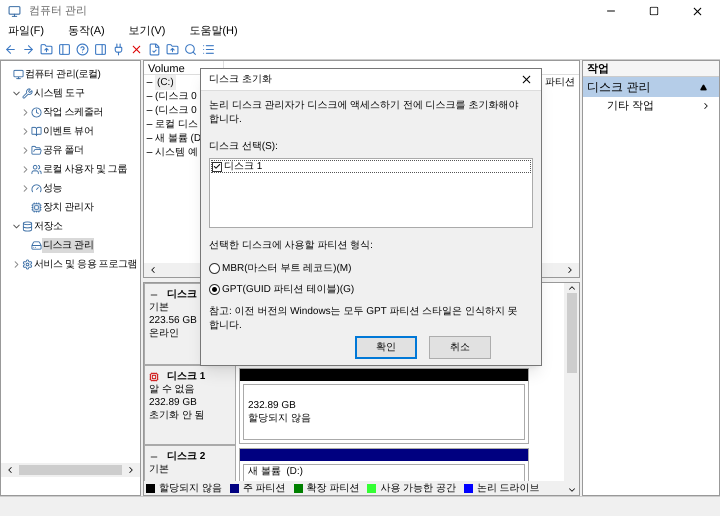  Describe the element at coordinates (287, 268) in the screenshot. I see `radio-label: MBR(마스터 부트 레코드)(M)` at that location.